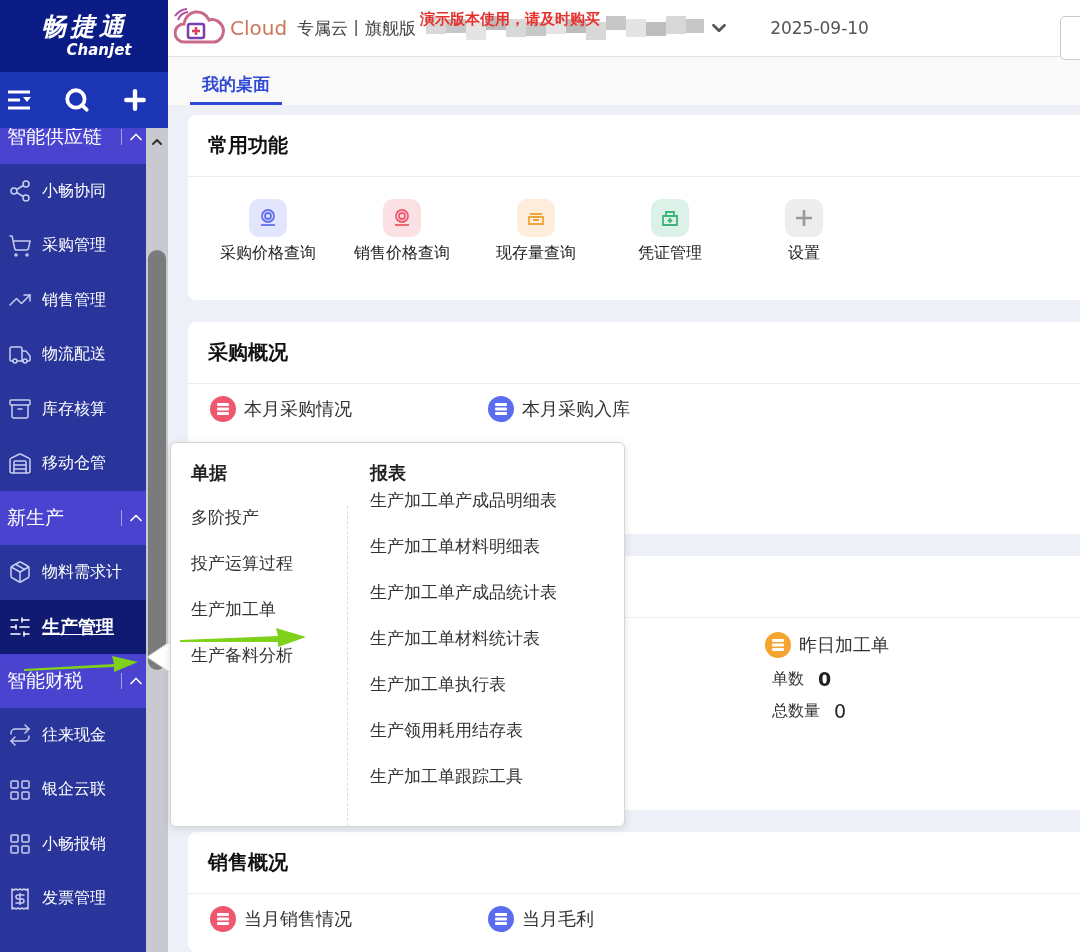 This screenshot has width=1080, height=952. Describe the element at coordinates (268, 231) in the screenshot. I see `quick-function: 采购价格查询` at that location.